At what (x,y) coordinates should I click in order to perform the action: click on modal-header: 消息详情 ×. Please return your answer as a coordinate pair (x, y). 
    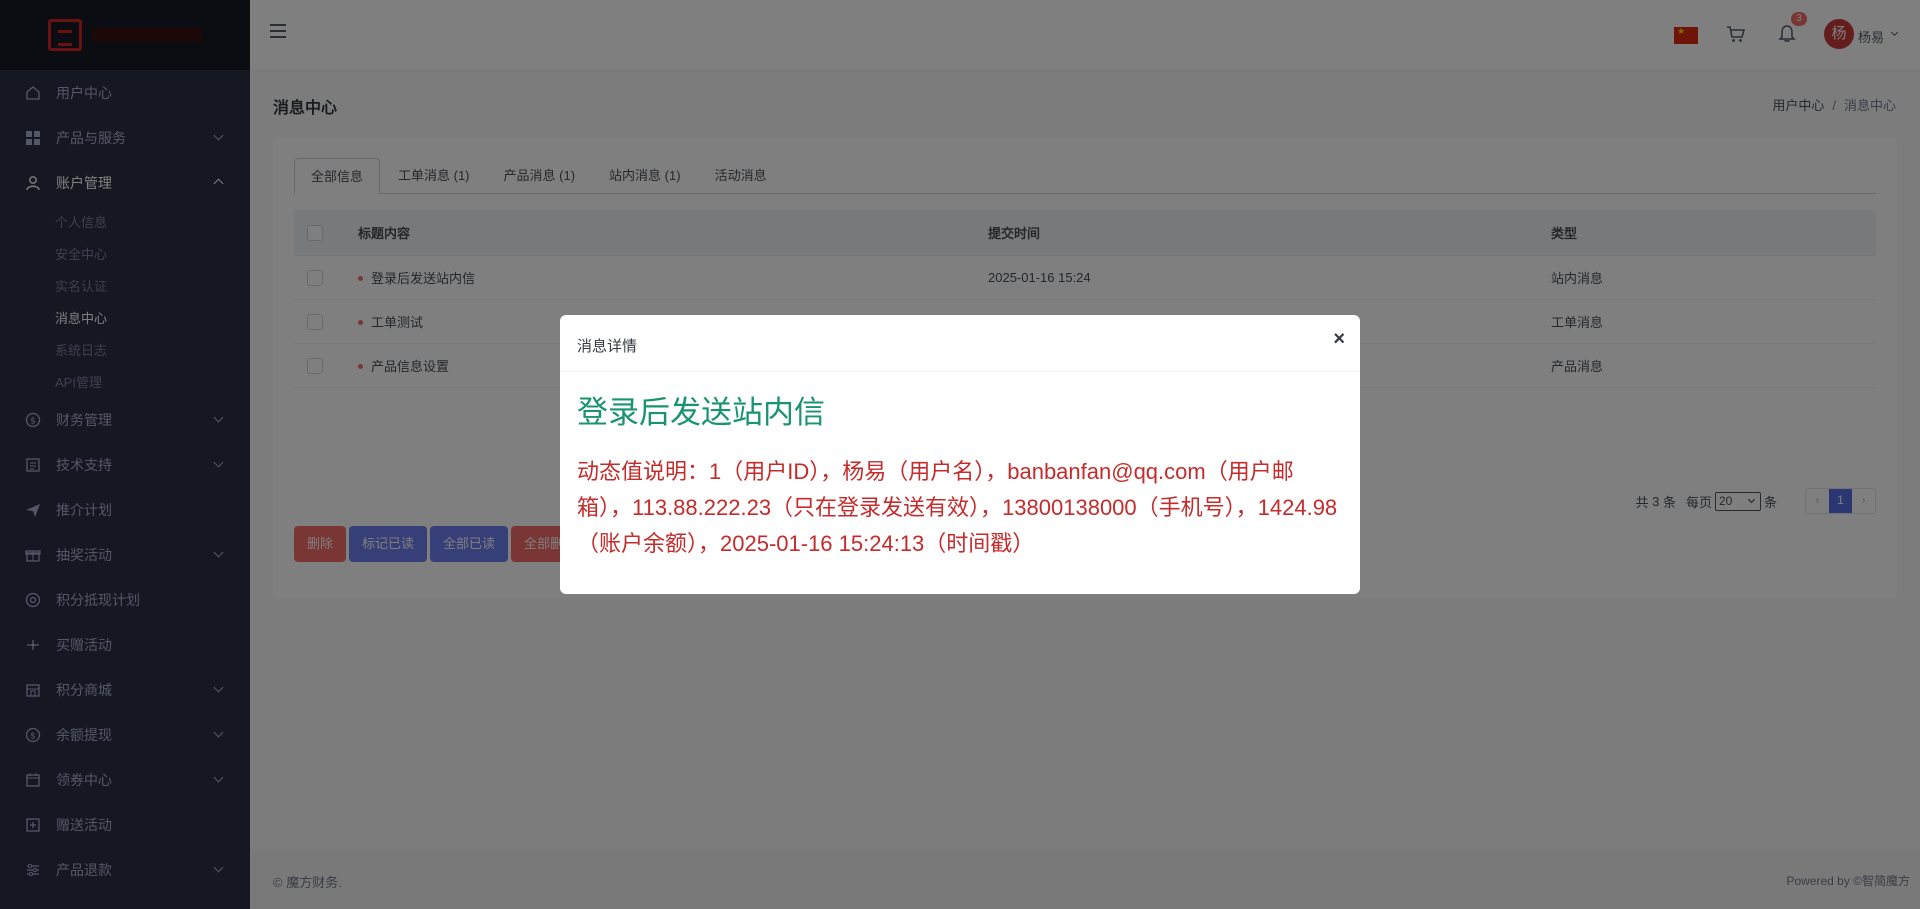
    Looking at the image, I should click on (960, 343).